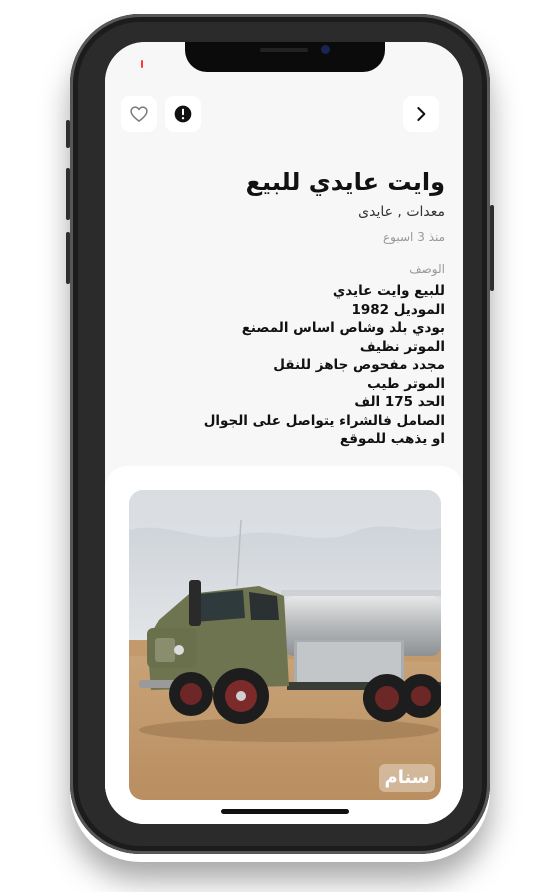 Image resolution: width=536 pixels, height=892 pixels. I want to click on mute-switch, so click(68, 134).